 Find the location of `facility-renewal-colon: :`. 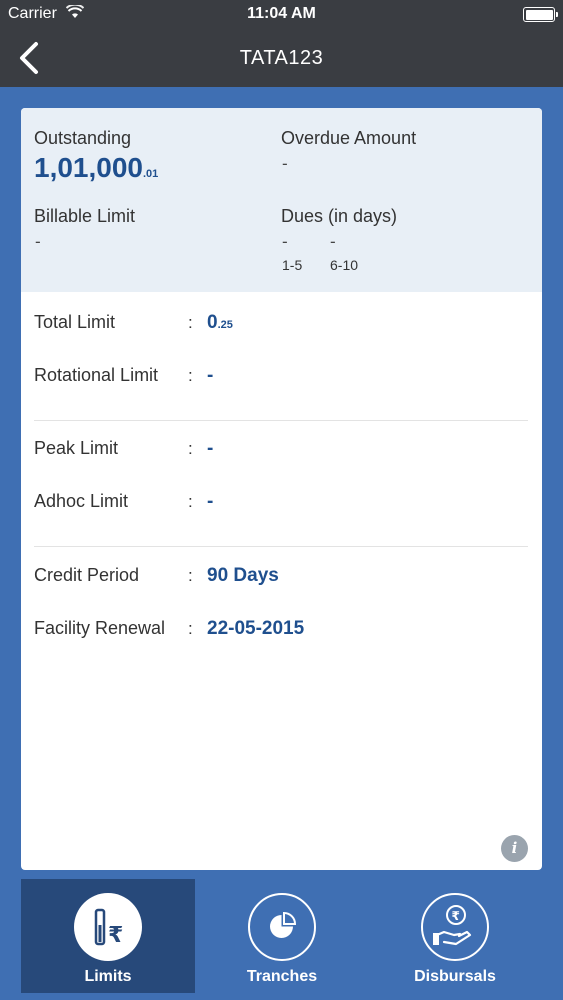

facility-renewal-colon: : is located at coordinates (190, 628).